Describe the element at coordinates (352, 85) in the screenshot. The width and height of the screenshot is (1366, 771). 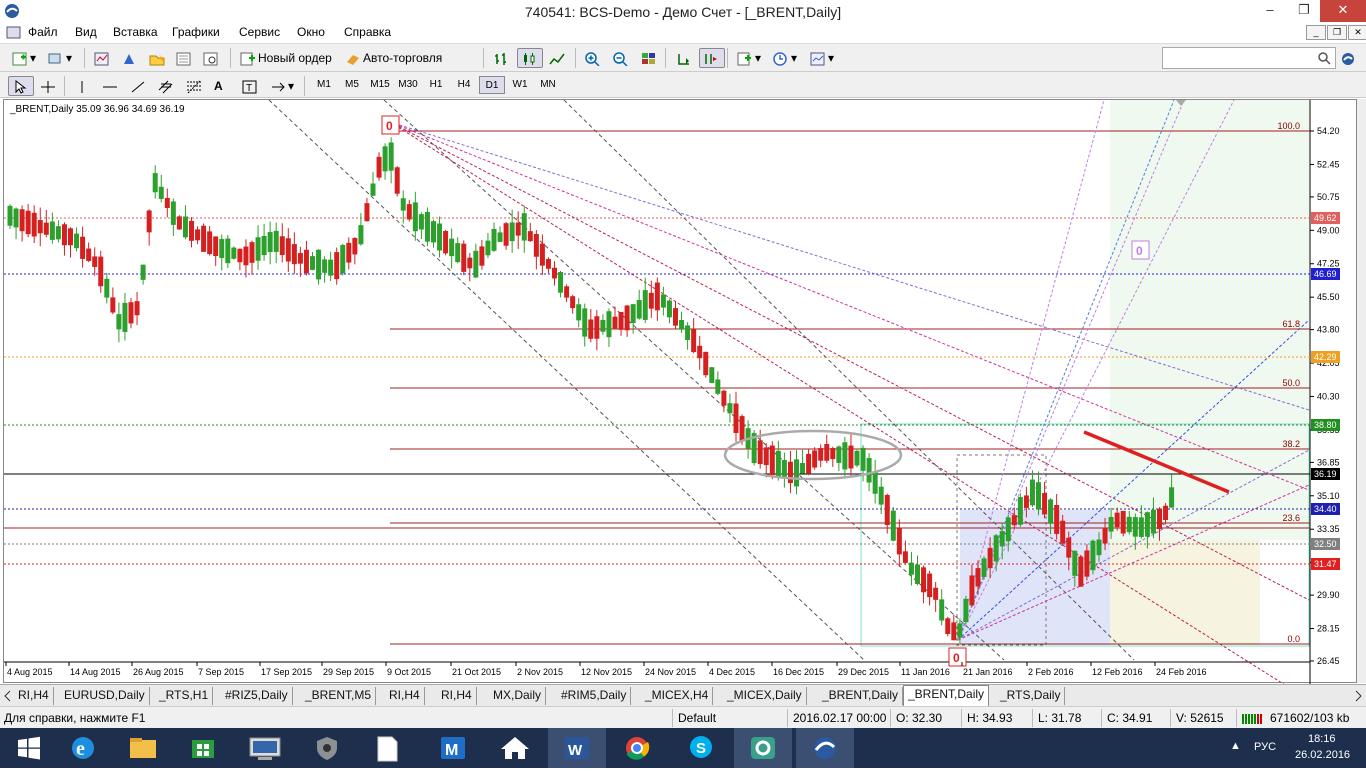
I see `tf-m5: M5` at that location.